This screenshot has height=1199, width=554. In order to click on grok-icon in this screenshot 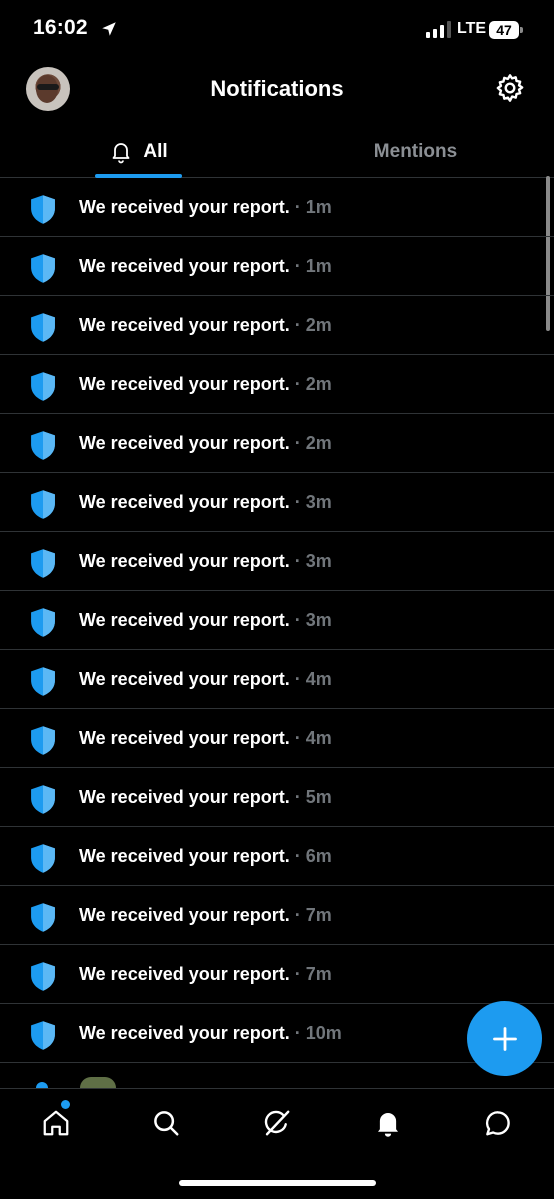, I will do `click(277, 1123)`.